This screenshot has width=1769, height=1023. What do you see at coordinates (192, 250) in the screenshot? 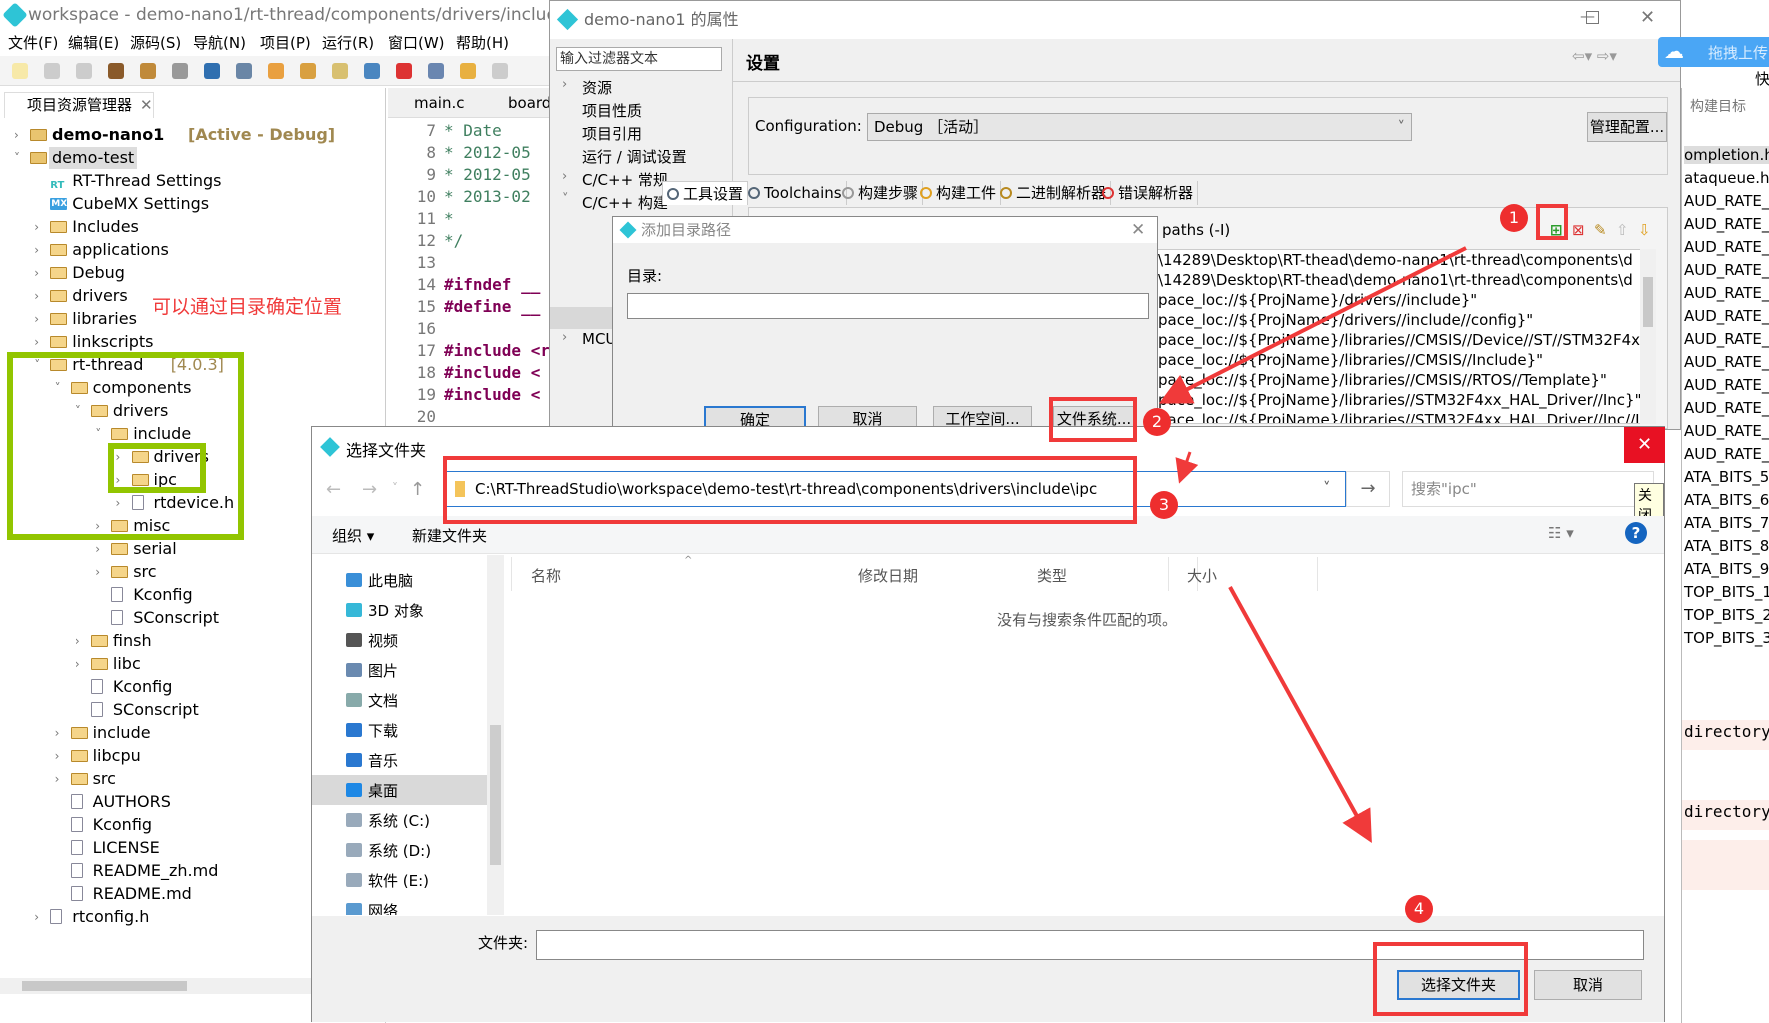
I see `tree-item: › applications` at bounding box center [192, 250].